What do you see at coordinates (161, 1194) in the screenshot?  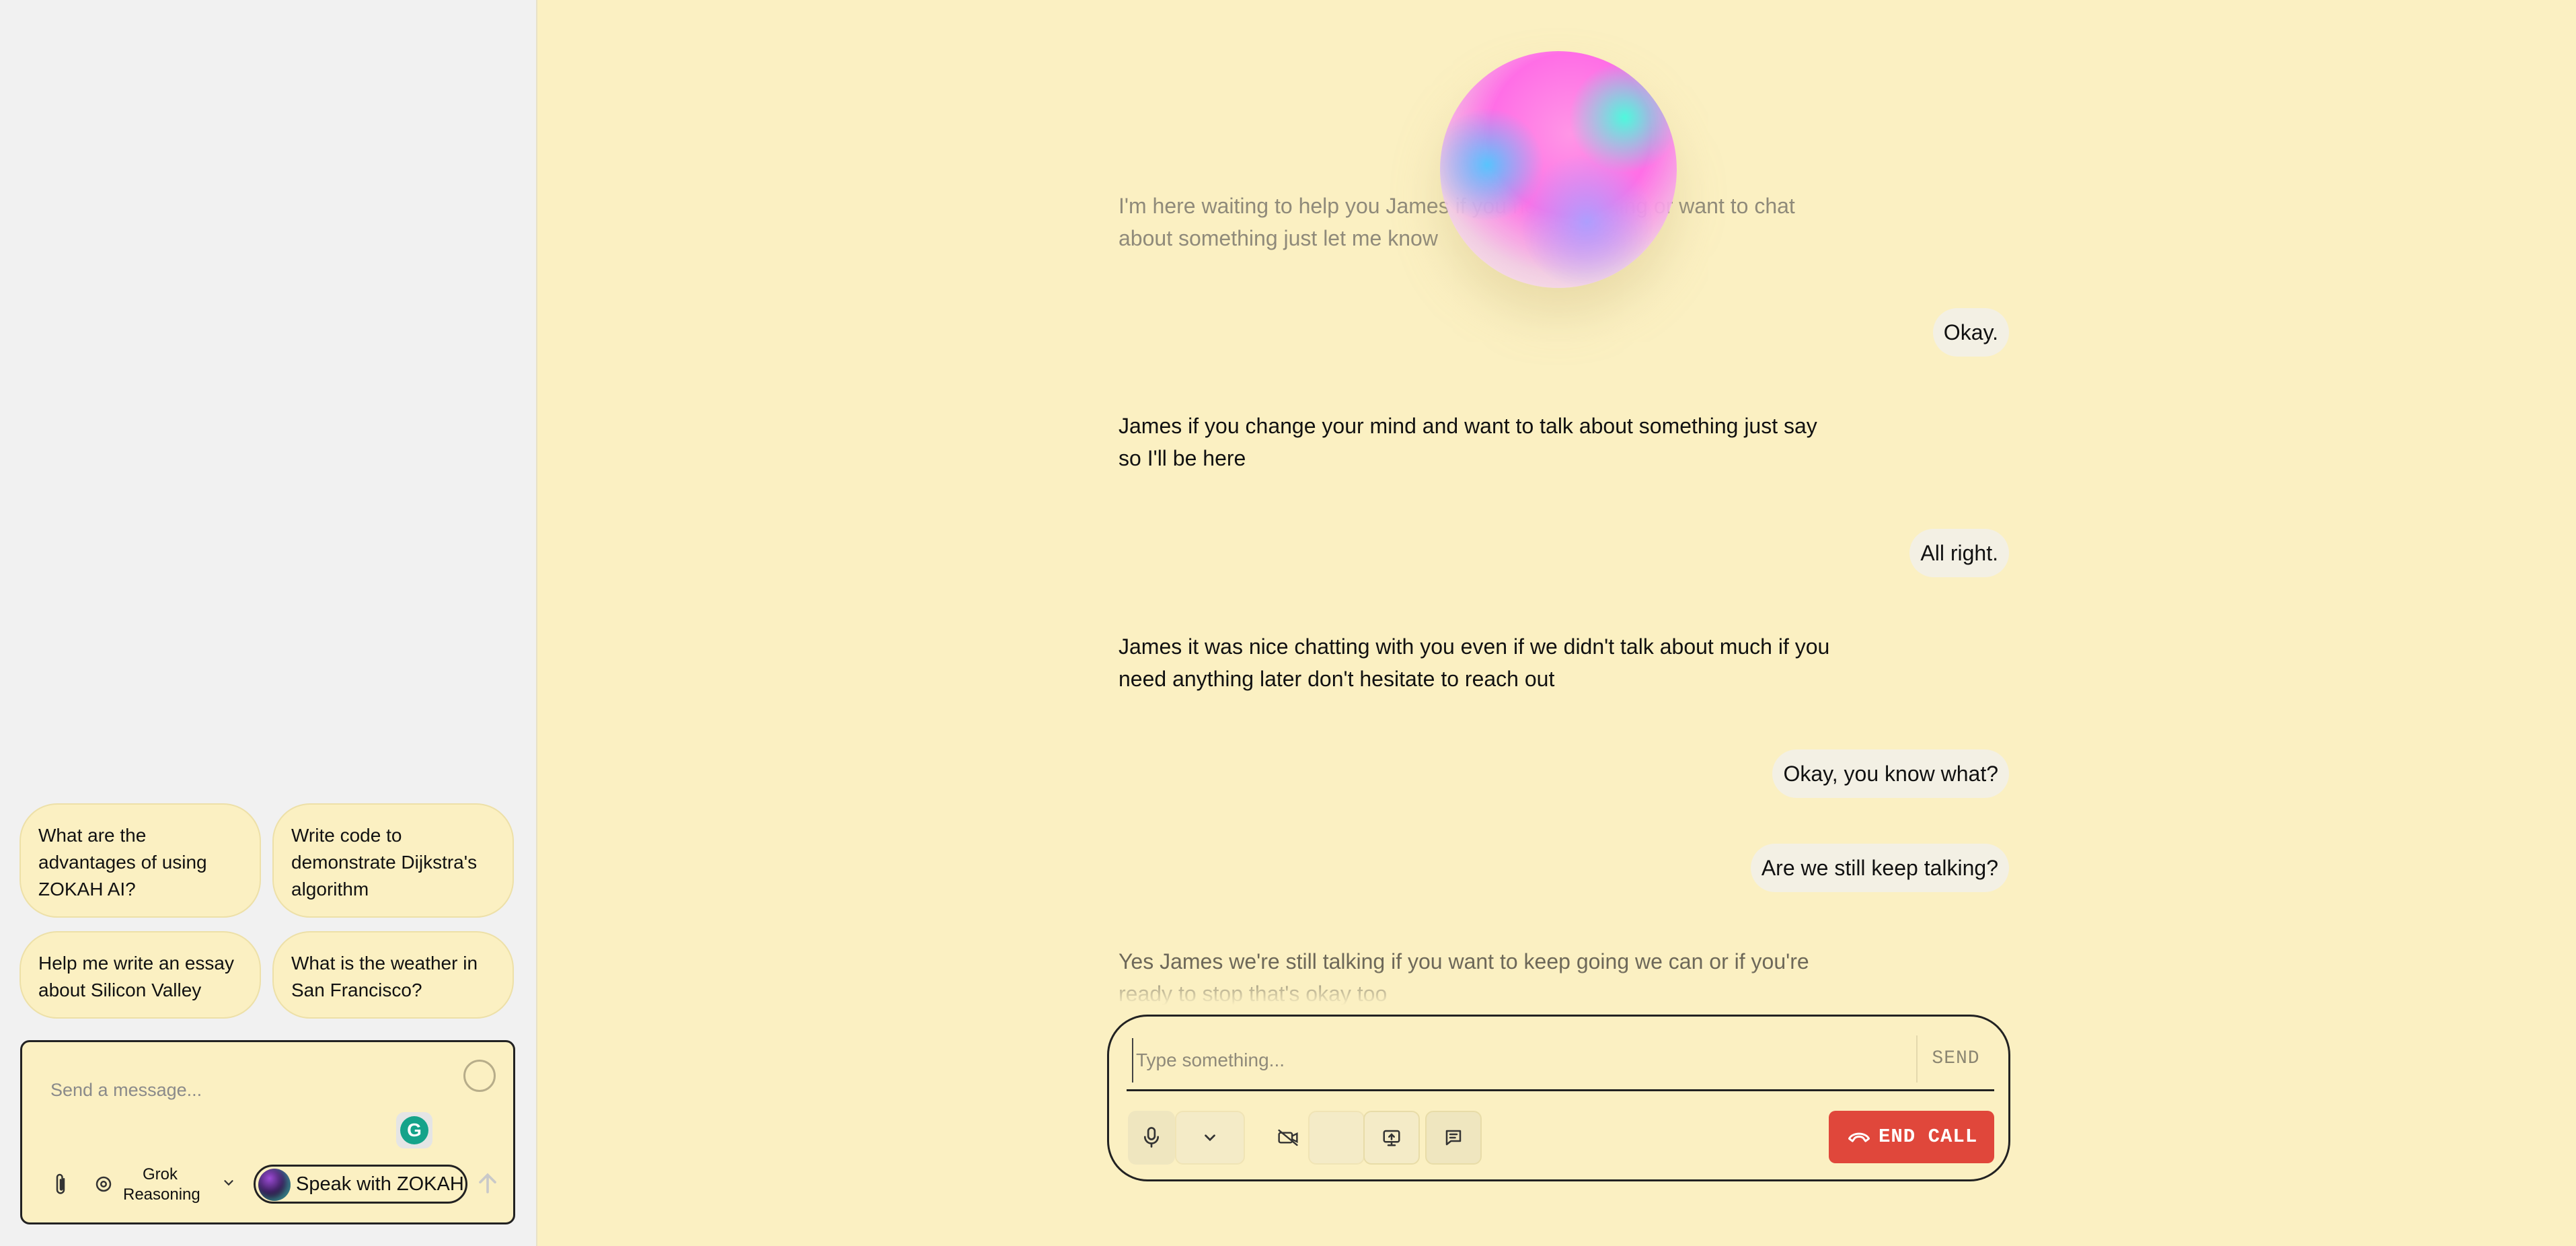 I see `model-mode: Reasoning` at bounding box center [161, 1194].